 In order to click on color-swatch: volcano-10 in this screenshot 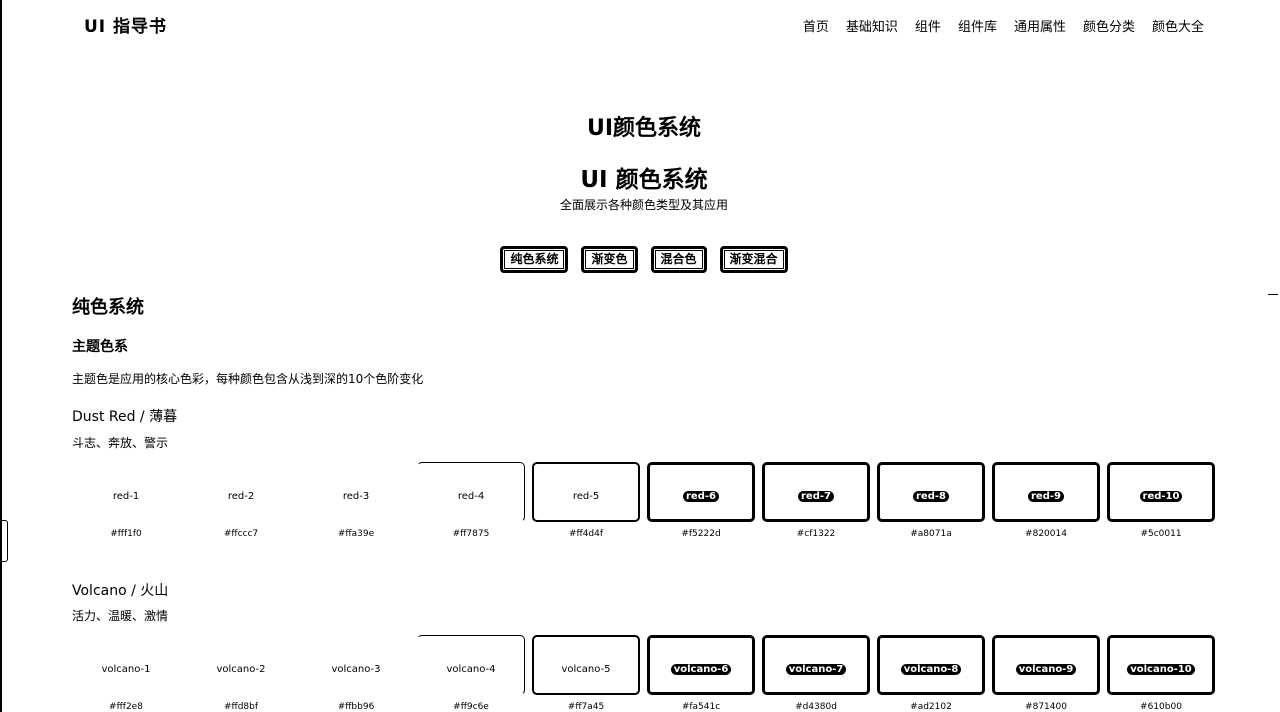, I will do `click(1161, 665)`.